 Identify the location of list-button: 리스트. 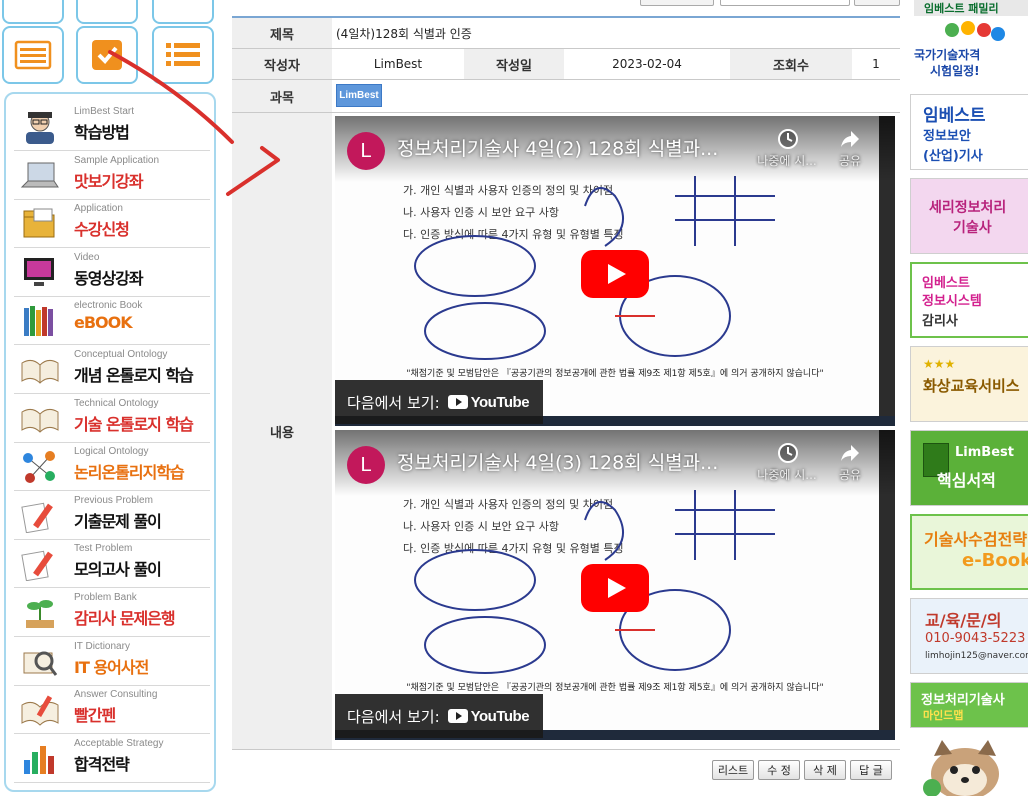
(733, 770).